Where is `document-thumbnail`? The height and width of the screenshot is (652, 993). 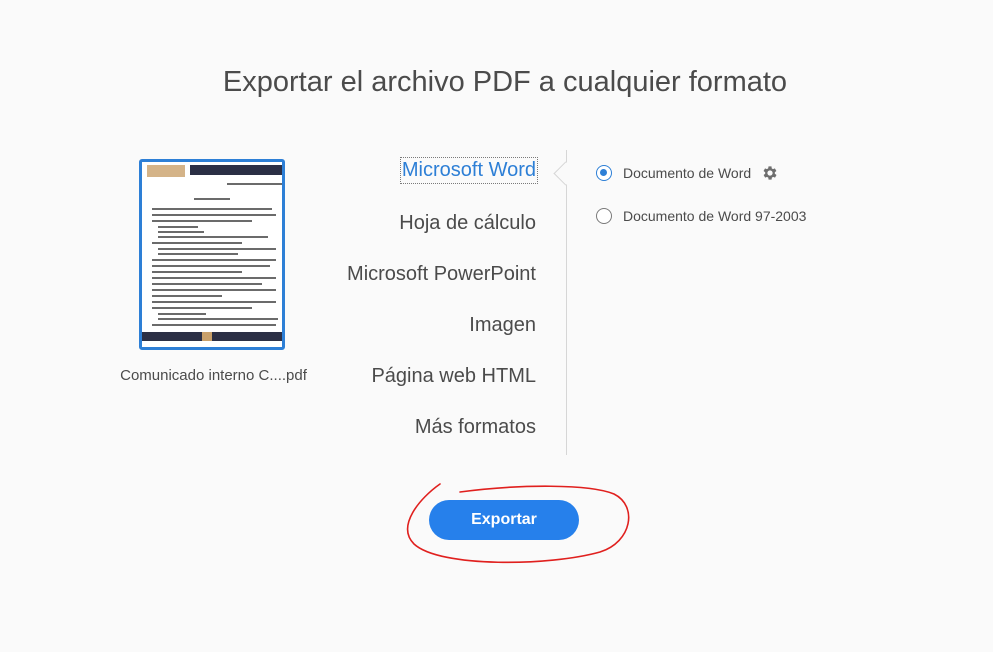 document-thumbnail is located at coordinates (212, 254).